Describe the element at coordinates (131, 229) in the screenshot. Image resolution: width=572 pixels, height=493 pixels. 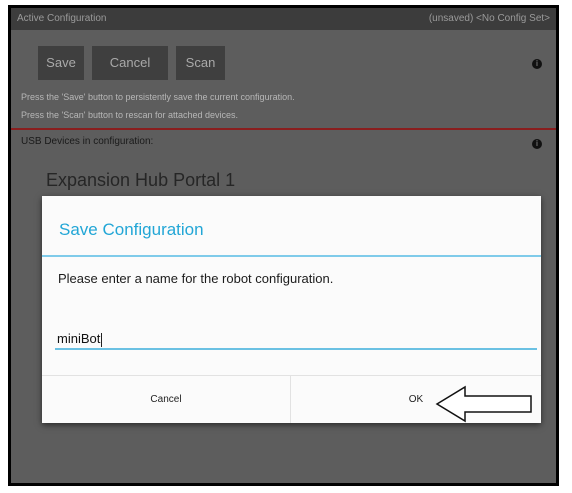
I see `dialog-title: Save Configuration` at that location.